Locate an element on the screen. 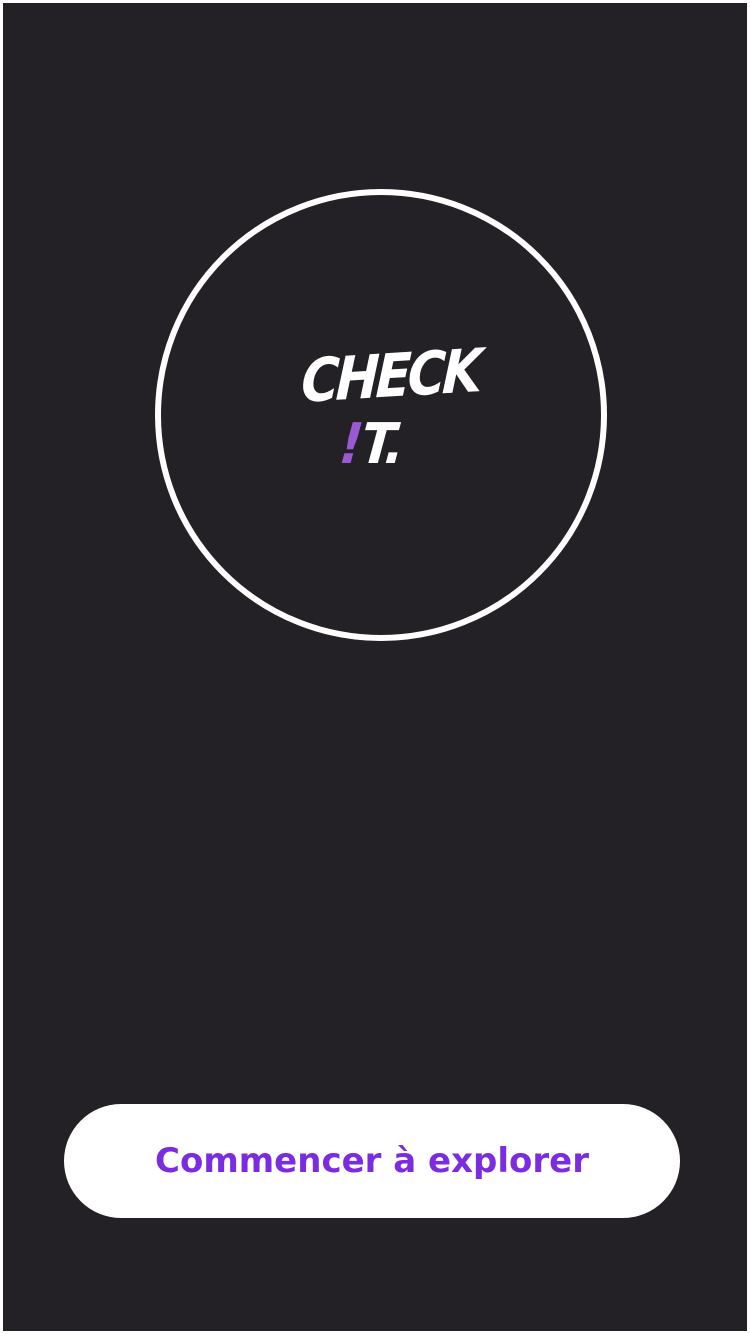  start-exploring-label: Commencer à explorer is located at coordinates (372, 1161).